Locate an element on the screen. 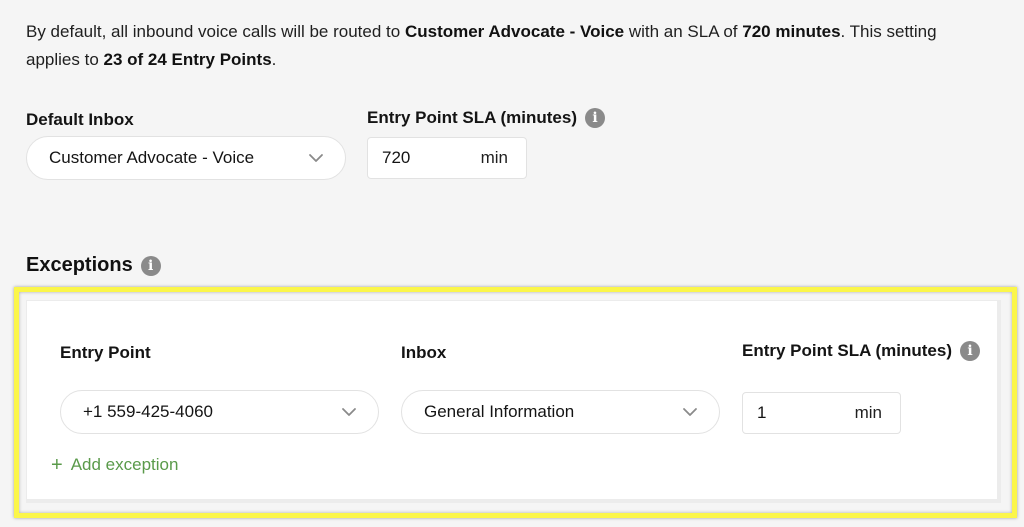 This screenshot has height=527, width=1024. inbox-select: General Information is located at coordinates (560, 412).